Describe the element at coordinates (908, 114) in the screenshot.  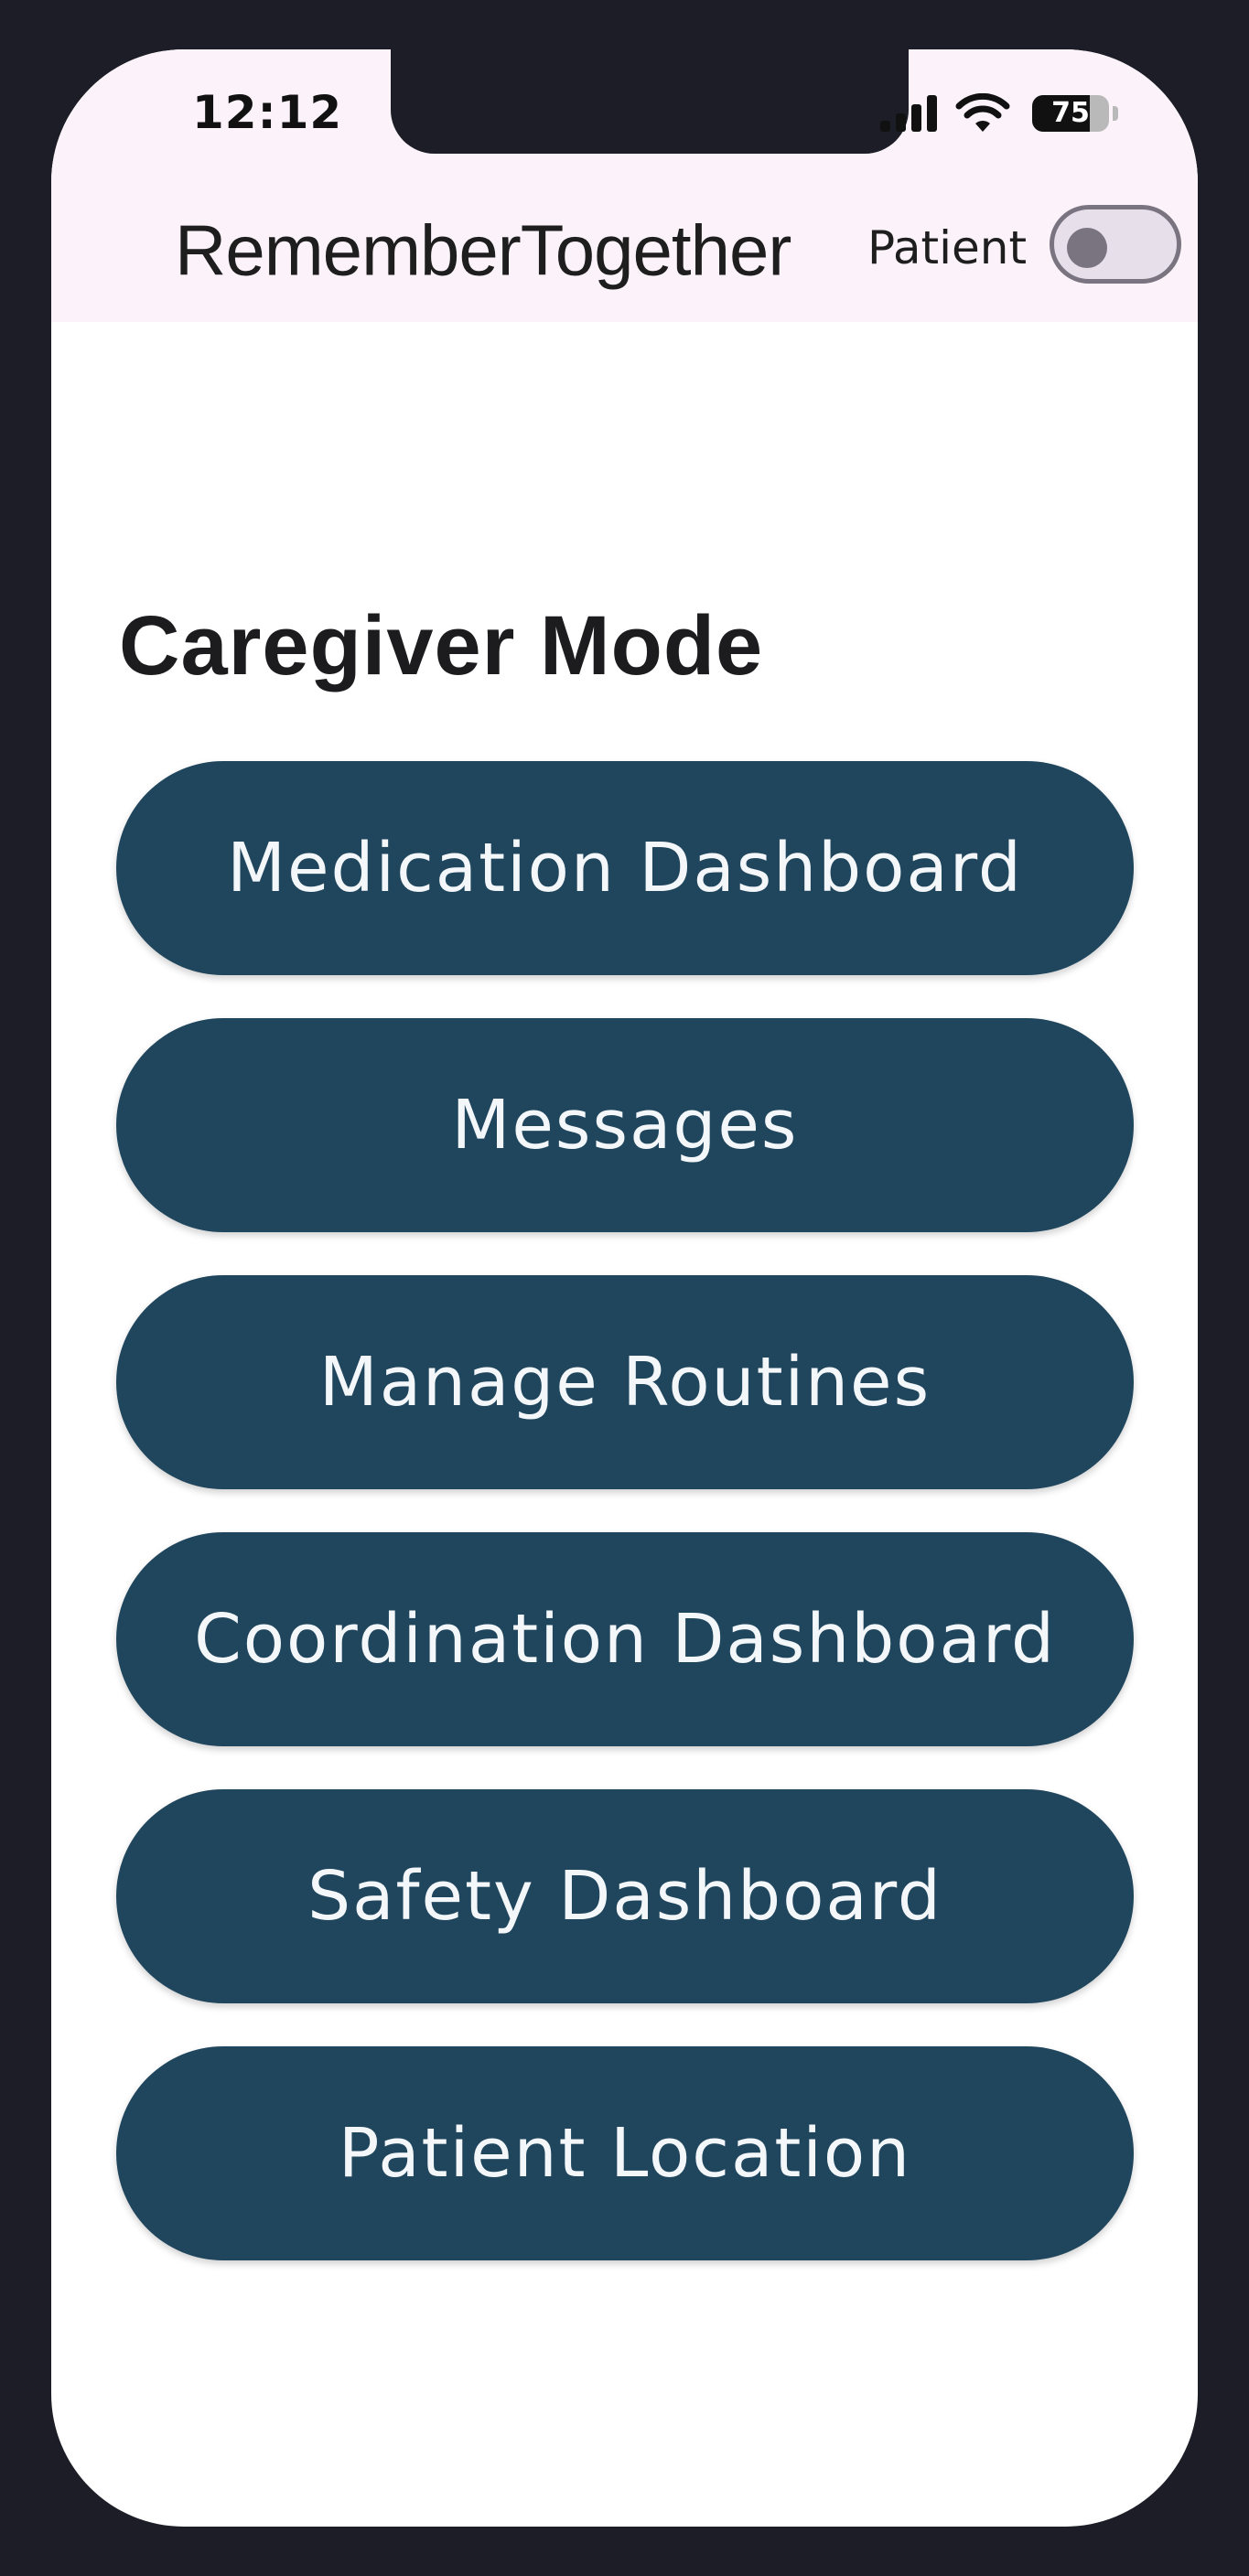
I see `signal-icon` at that location.